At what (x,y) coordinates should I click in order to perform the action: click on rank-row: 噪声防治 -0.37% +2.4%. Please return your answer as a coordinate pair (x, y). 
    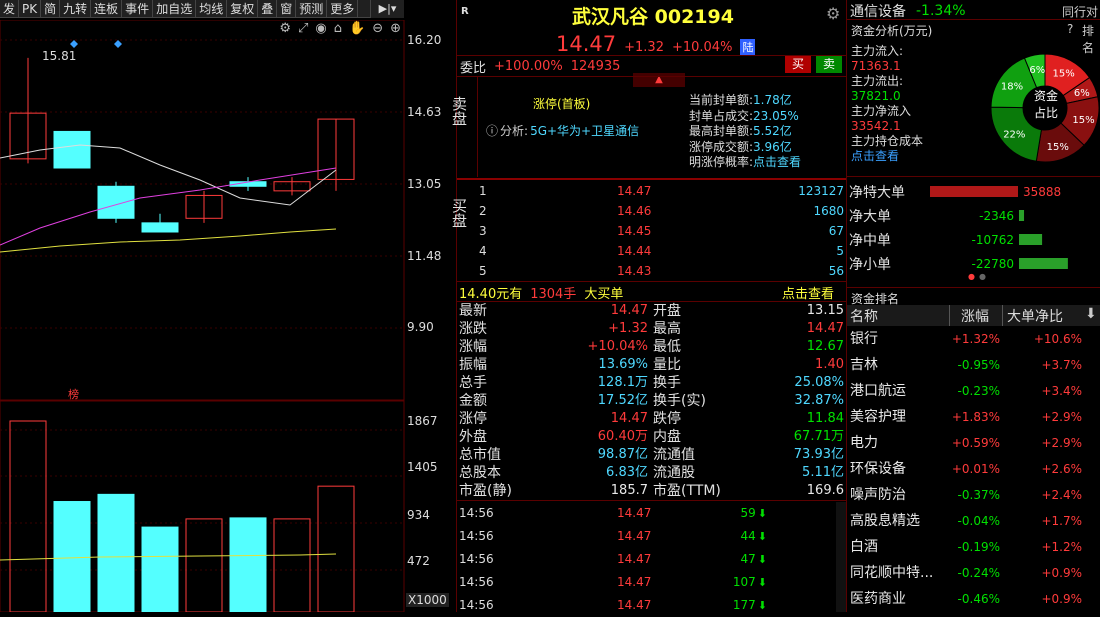
    Looking at the image, I should click on (973, 495).